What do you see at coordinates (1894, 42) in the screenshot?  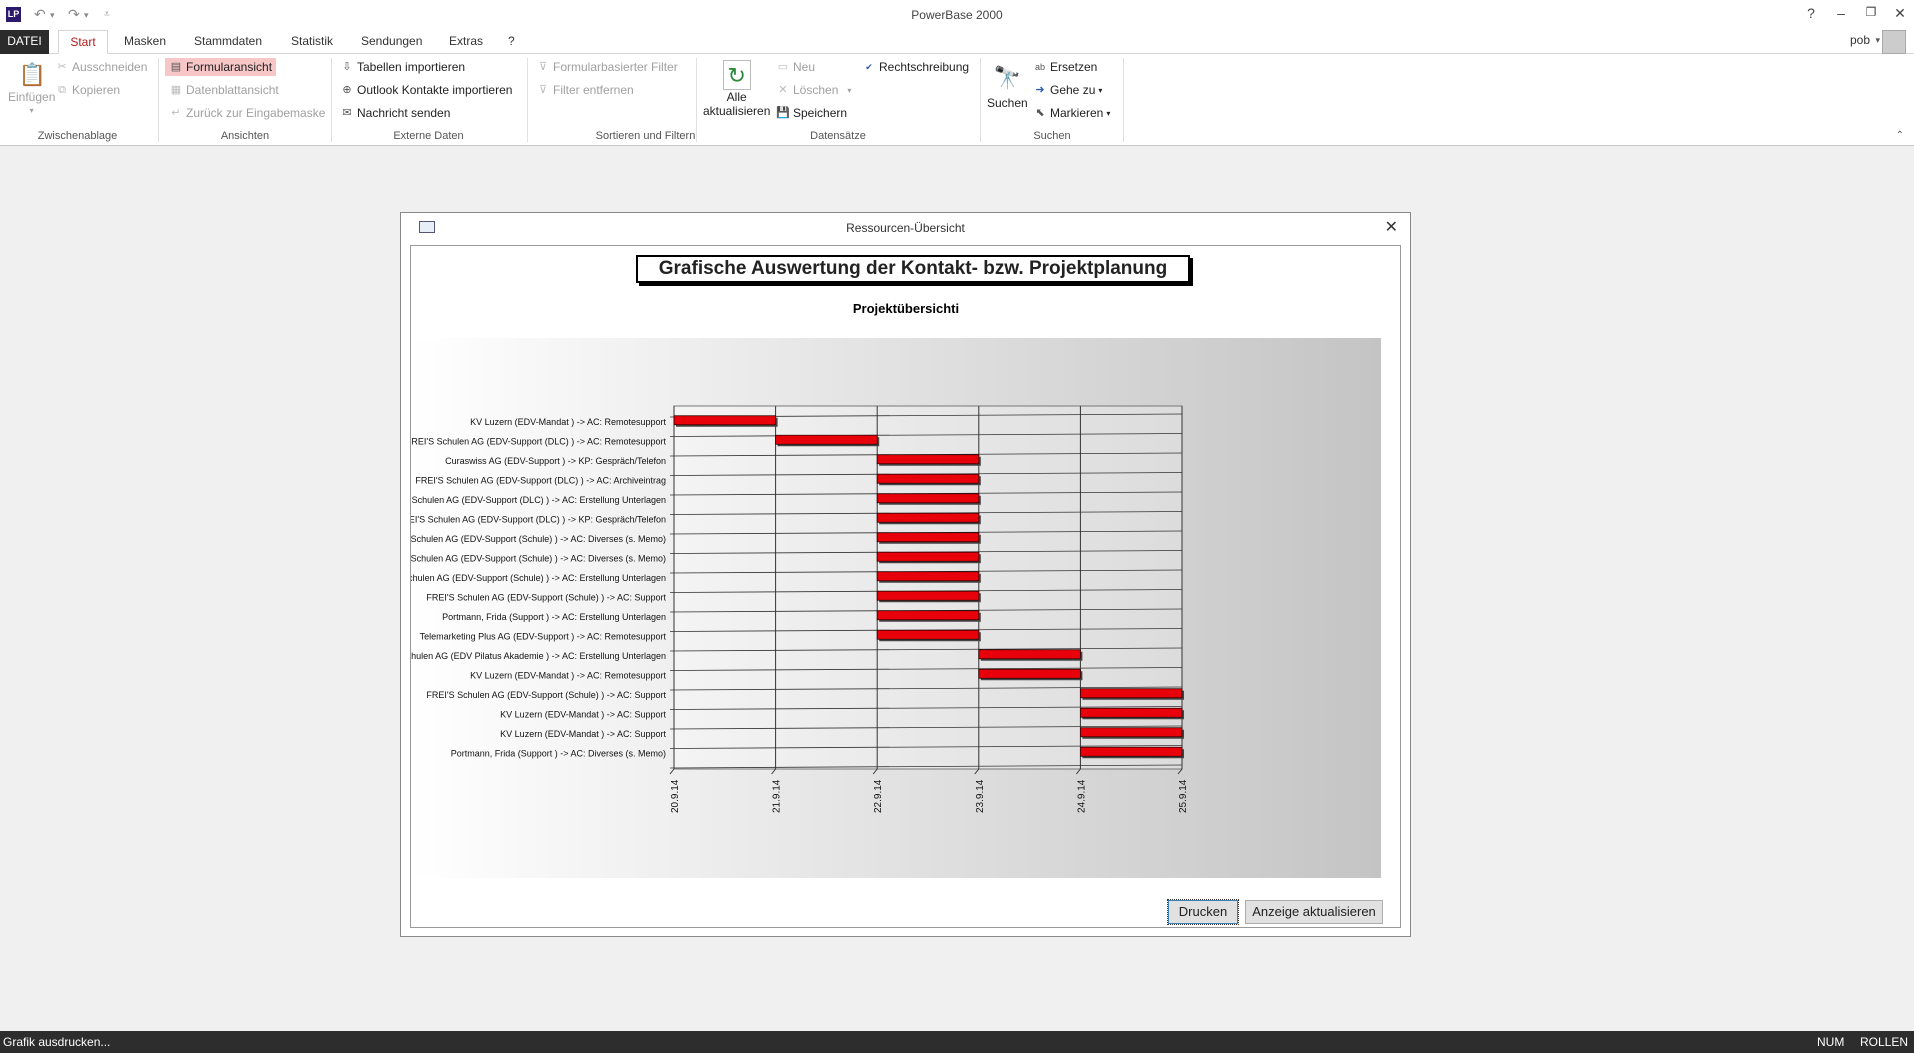 I see `avatar` at bounding box center [1894, 42].